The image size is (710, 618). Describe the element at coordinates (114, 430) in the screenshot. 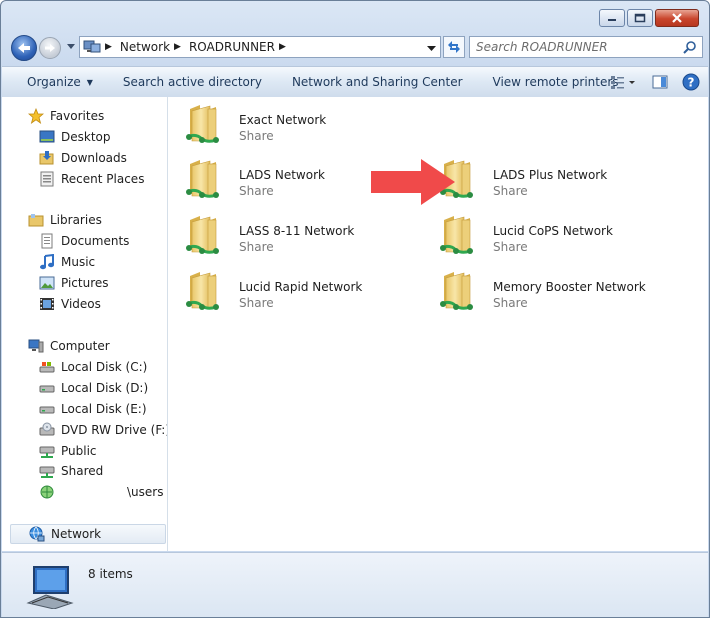

I see `nav-dvd-drive-label: DVD RW Drive (F:) LA` at that location.